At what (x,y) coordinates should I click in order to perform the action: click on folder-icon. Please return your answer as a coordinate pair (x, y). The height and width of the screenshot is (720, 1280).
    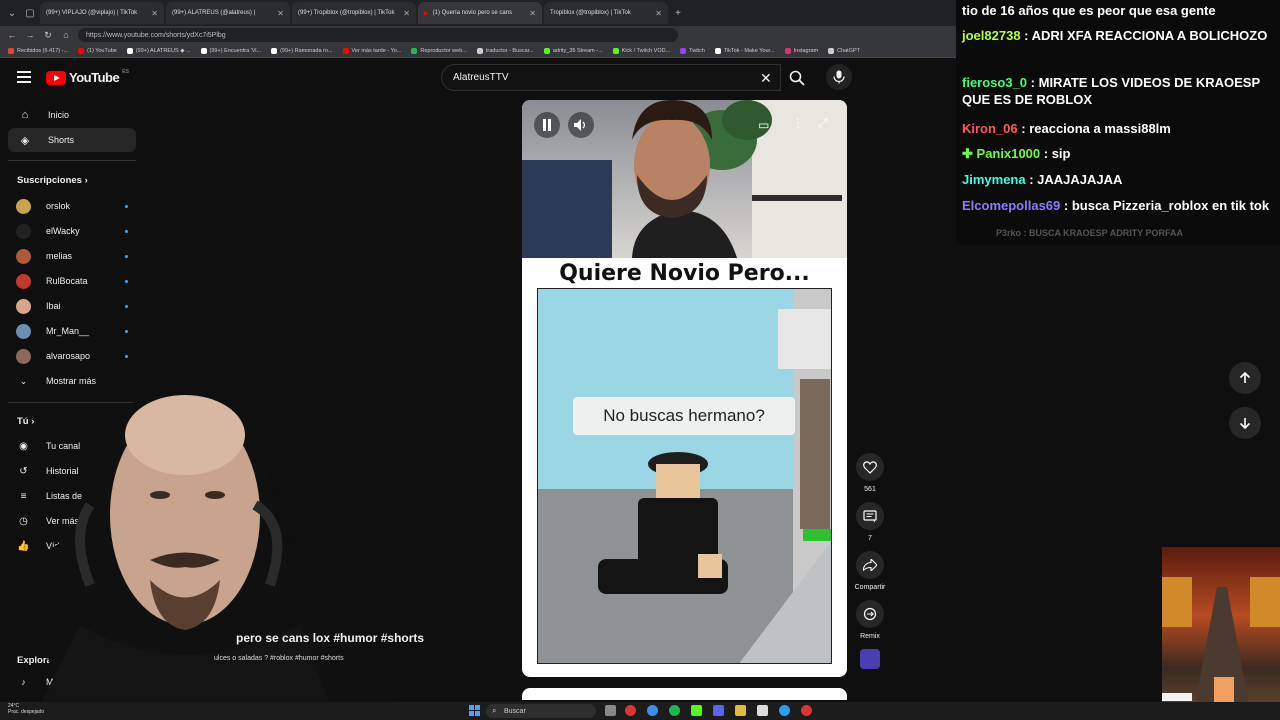
    Looking at the image, I should click on (740, 710).